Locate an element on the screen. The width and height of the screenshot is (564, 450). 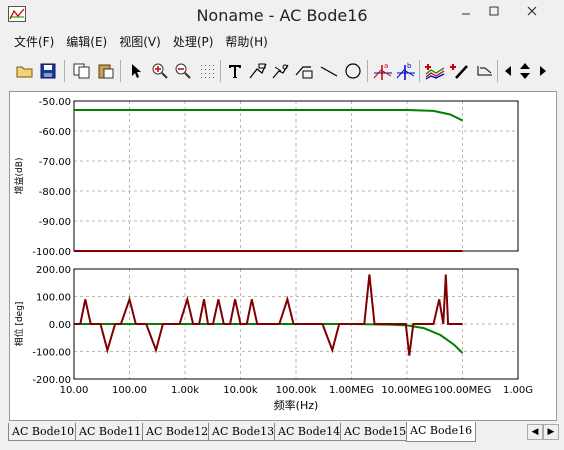
toolbar: a b is located at coordinates (282, 72).